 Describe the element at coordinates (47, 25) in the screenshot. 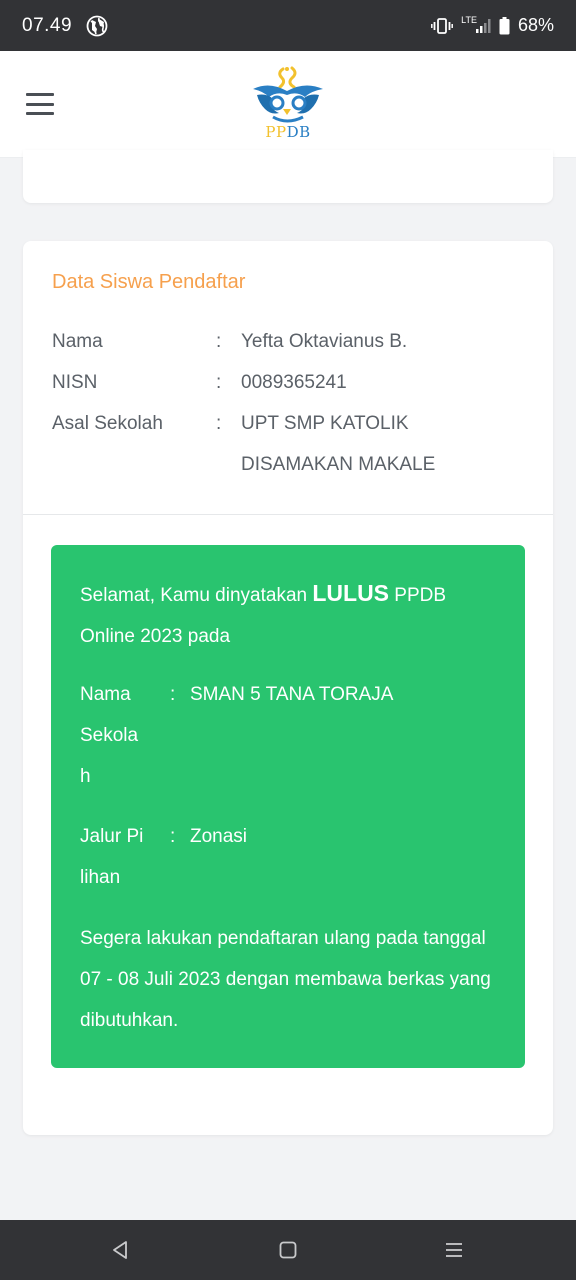

I see `status-time: 07.49` at that location.